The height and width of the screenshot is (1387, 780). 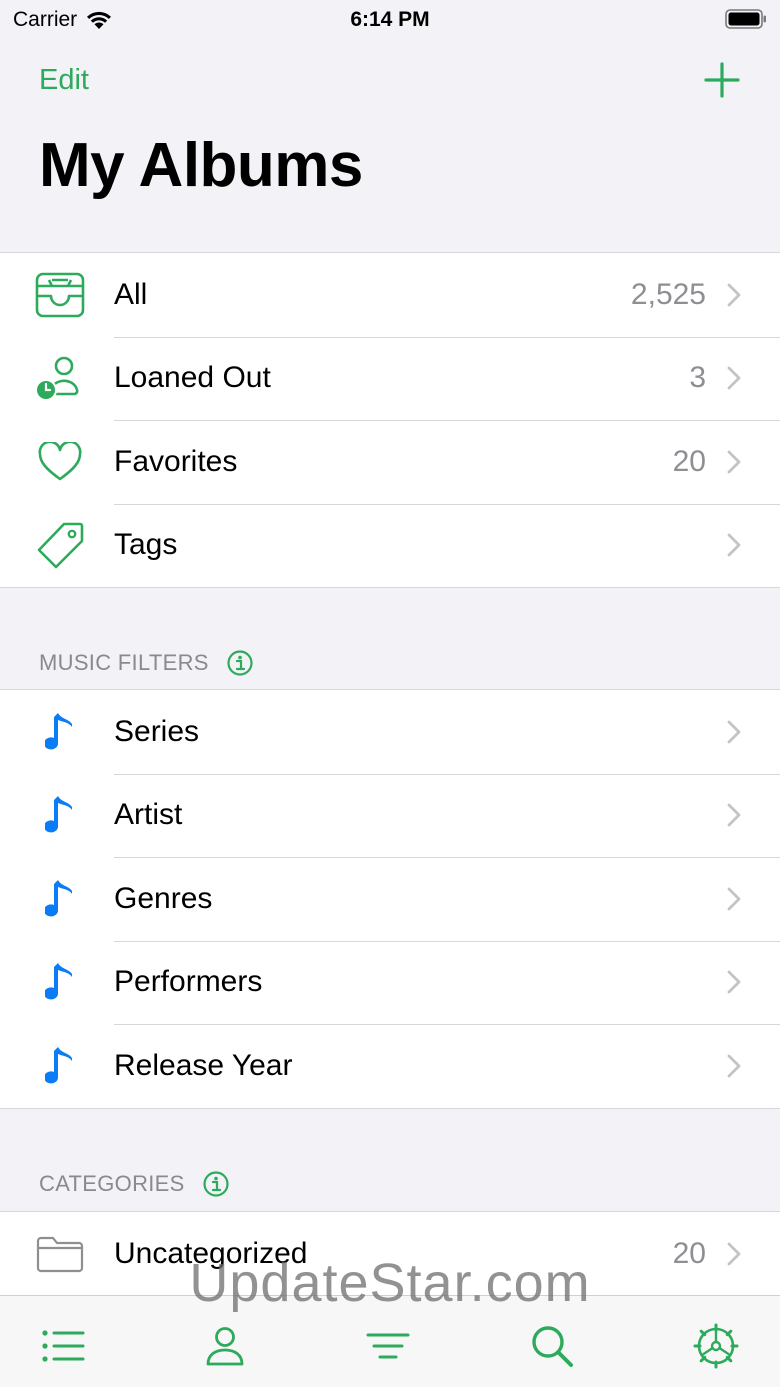 What do you see at coordinates (60, 545) in the screenshot?
I see `tag-icon` at bounding box center [60, 545].